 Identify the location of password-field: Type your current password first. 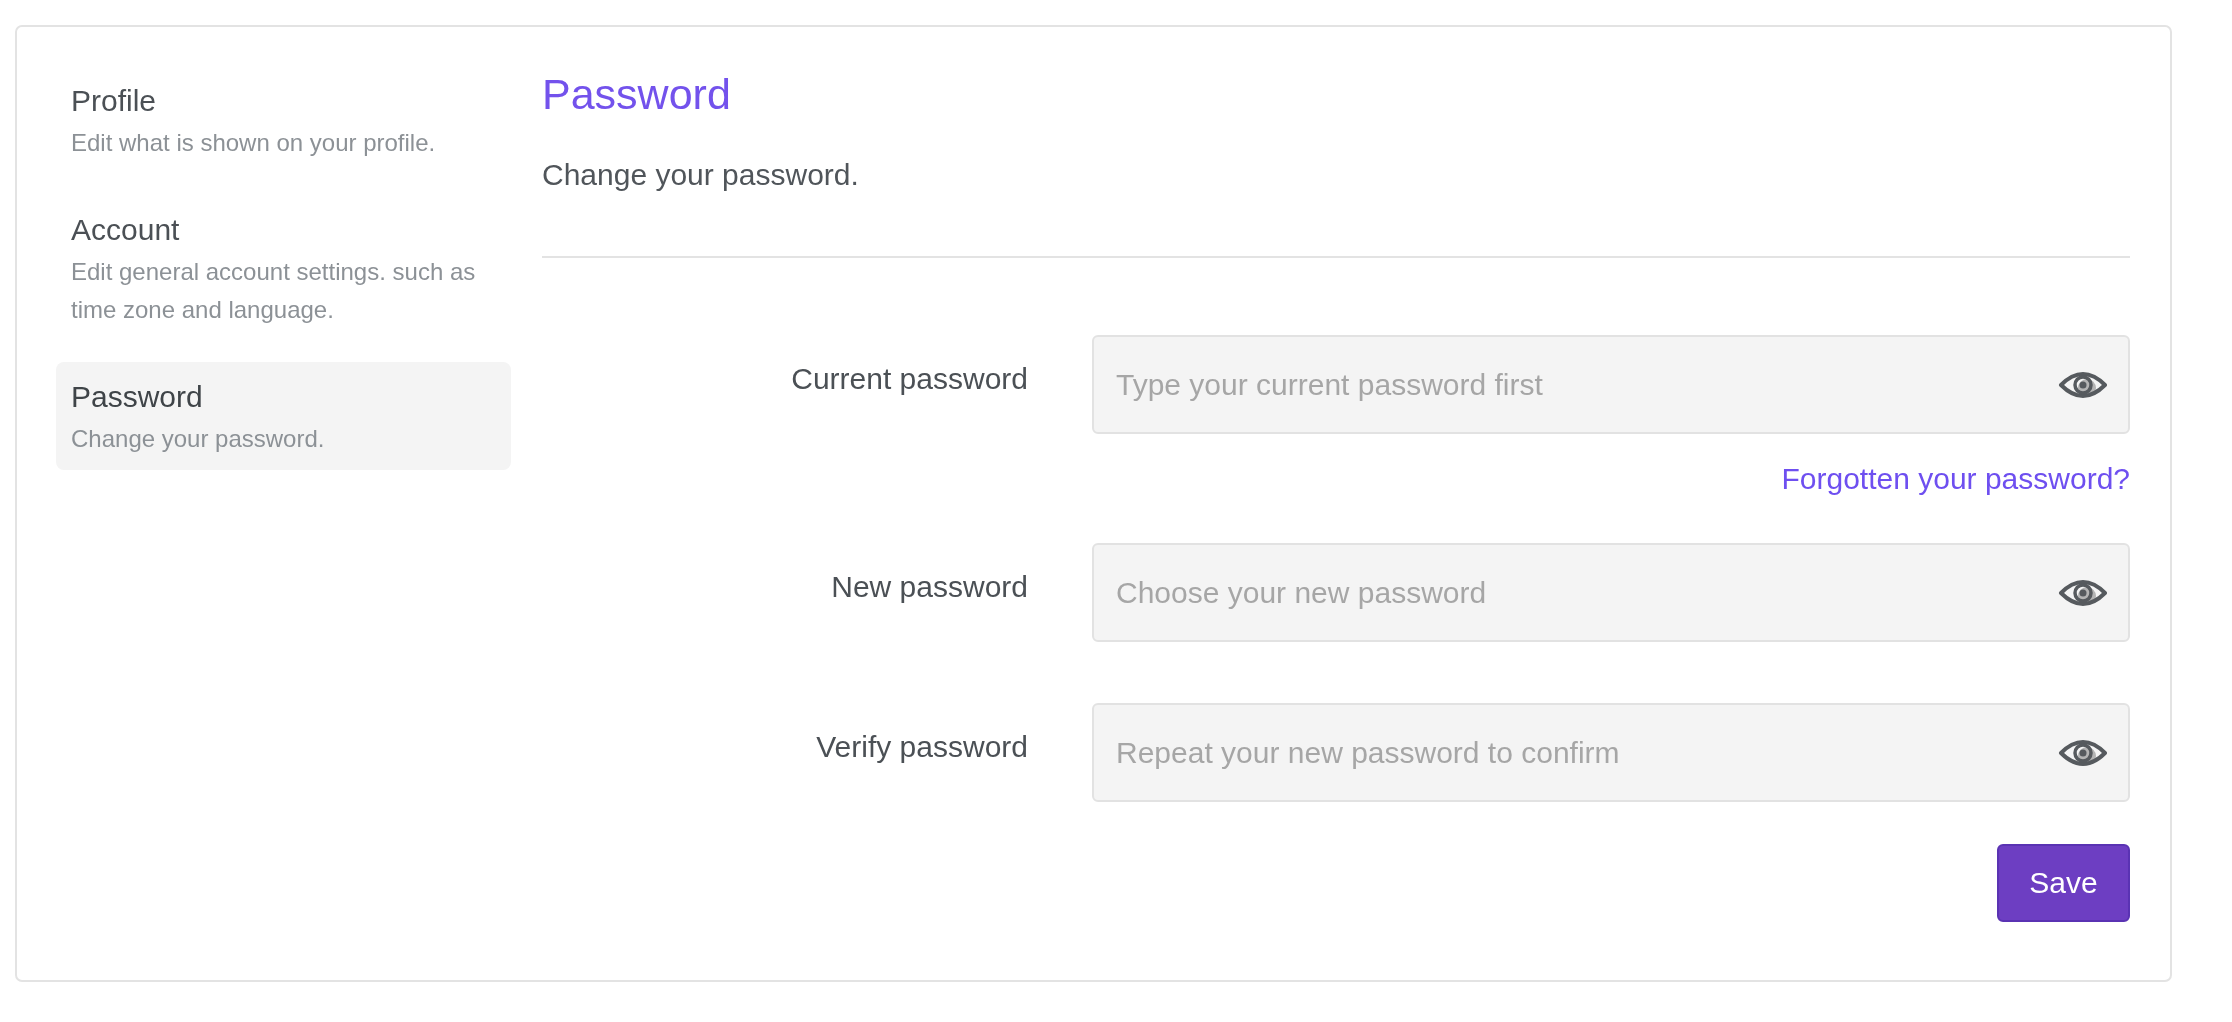
(1611, 384).